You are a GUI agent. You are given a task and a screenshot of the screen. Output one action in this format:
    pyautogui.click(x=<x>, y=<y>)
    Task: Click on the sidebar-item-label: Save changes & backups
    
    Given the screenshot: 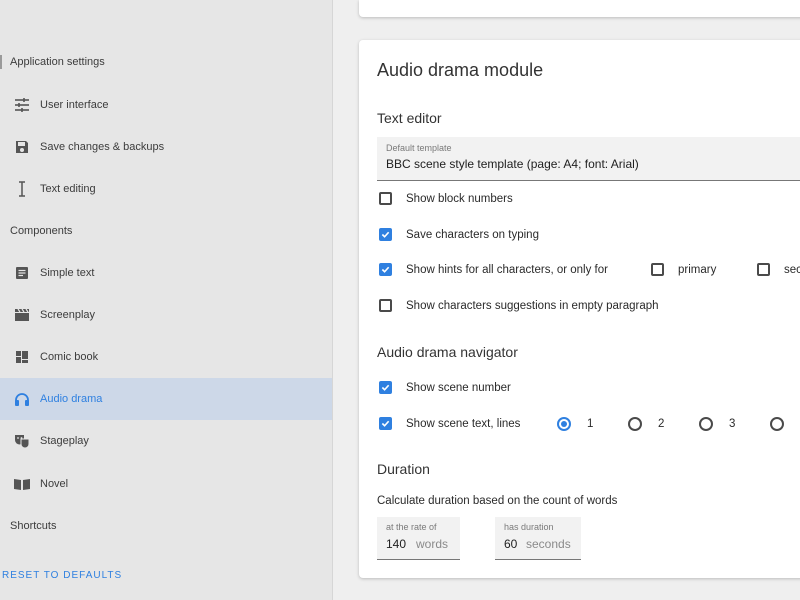 What is the action you would take?
    pyautogui.click(x=102, y=147)
    